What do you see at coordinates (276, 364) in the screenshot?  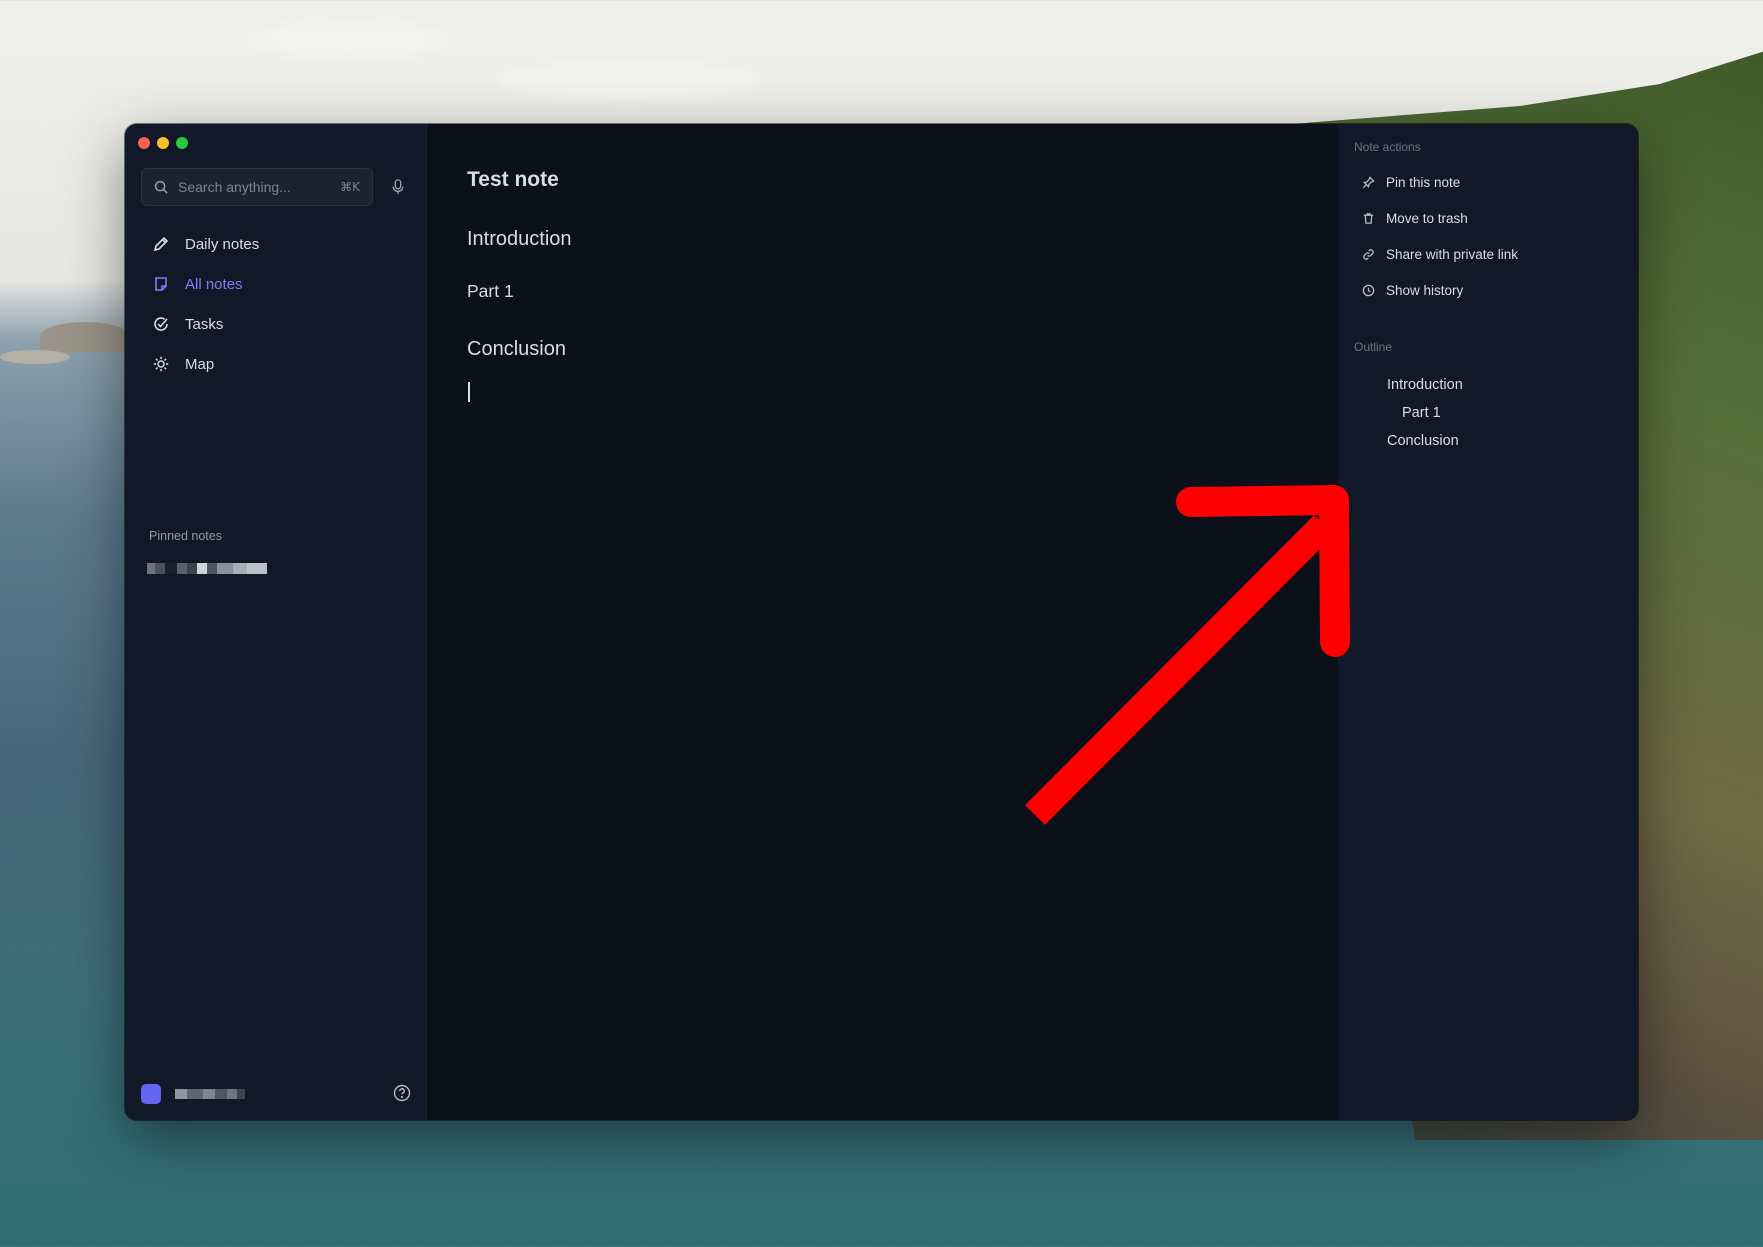 I see `nav-item-map: Map` at bounding box center [276, 364].